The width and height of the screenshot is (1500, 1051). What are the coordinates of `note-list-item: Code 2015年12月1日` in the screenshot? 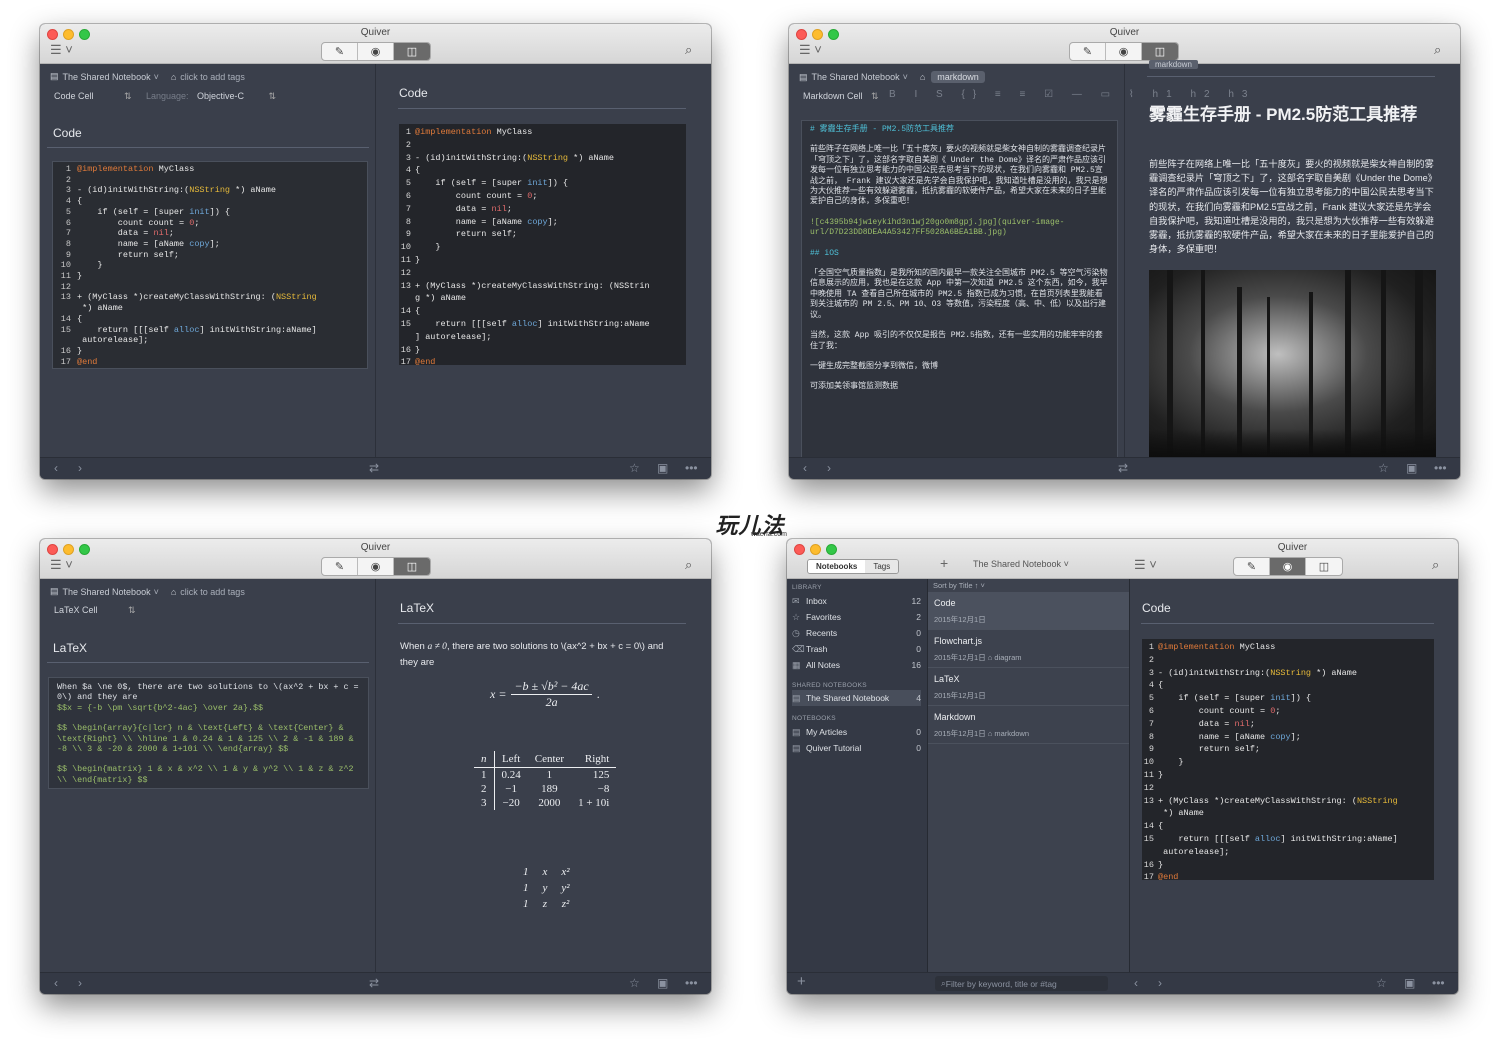 It's located at (1028, 611).